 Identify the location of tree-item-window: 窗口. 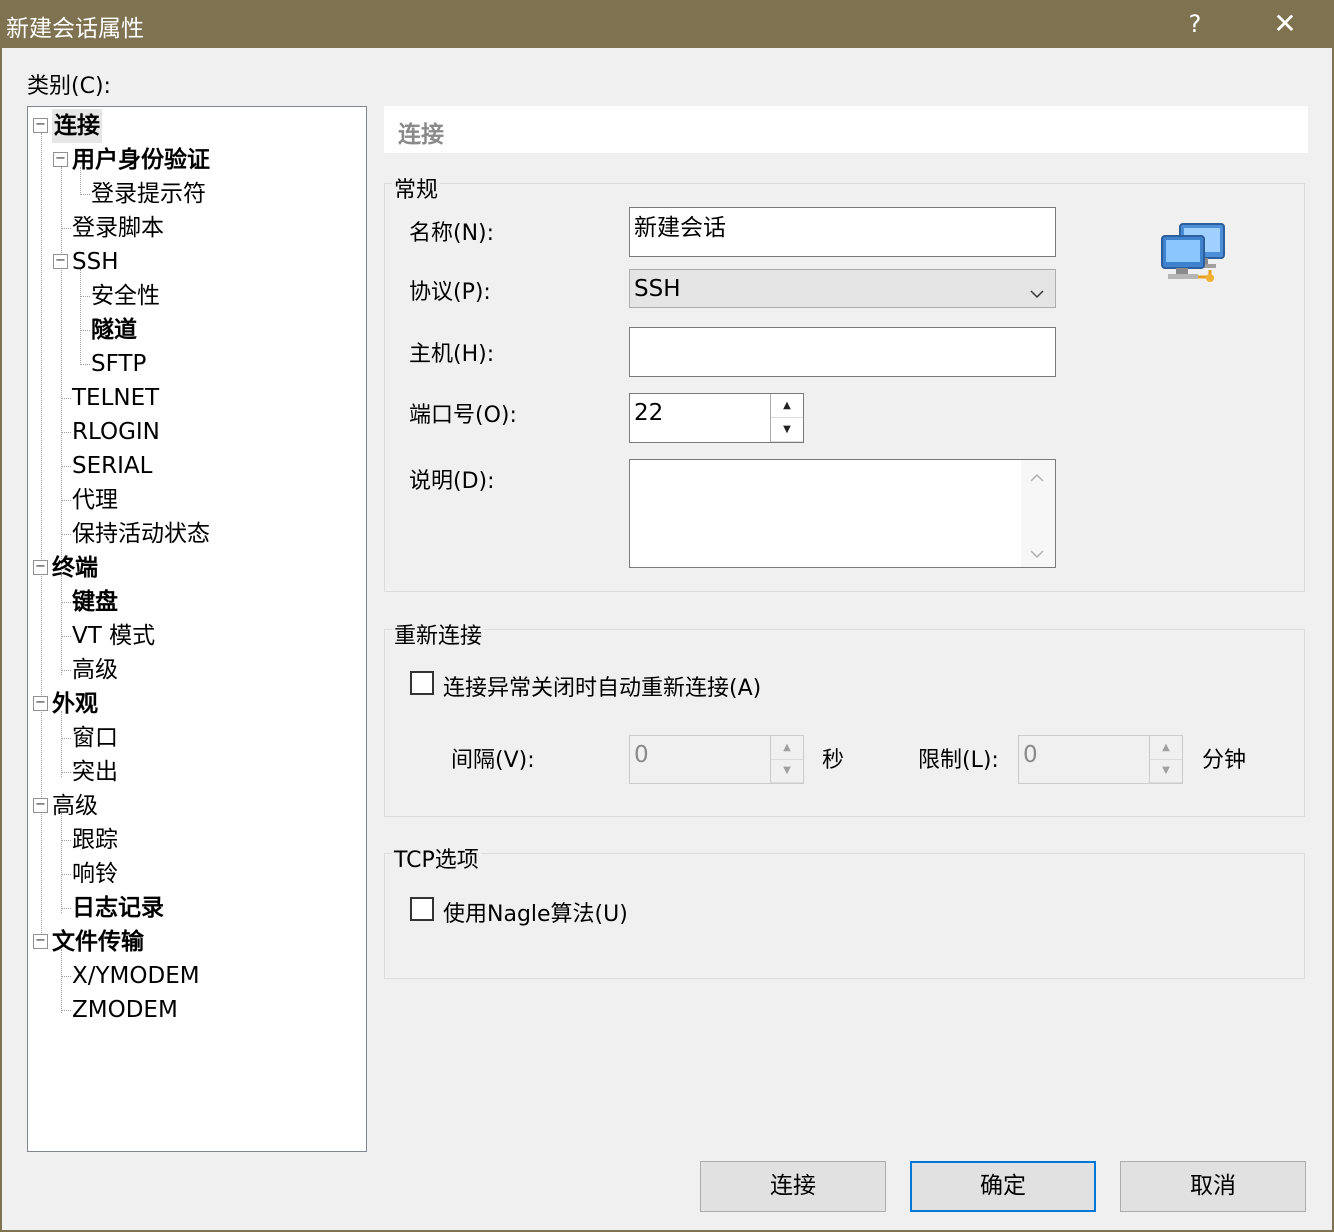
(95, 738).